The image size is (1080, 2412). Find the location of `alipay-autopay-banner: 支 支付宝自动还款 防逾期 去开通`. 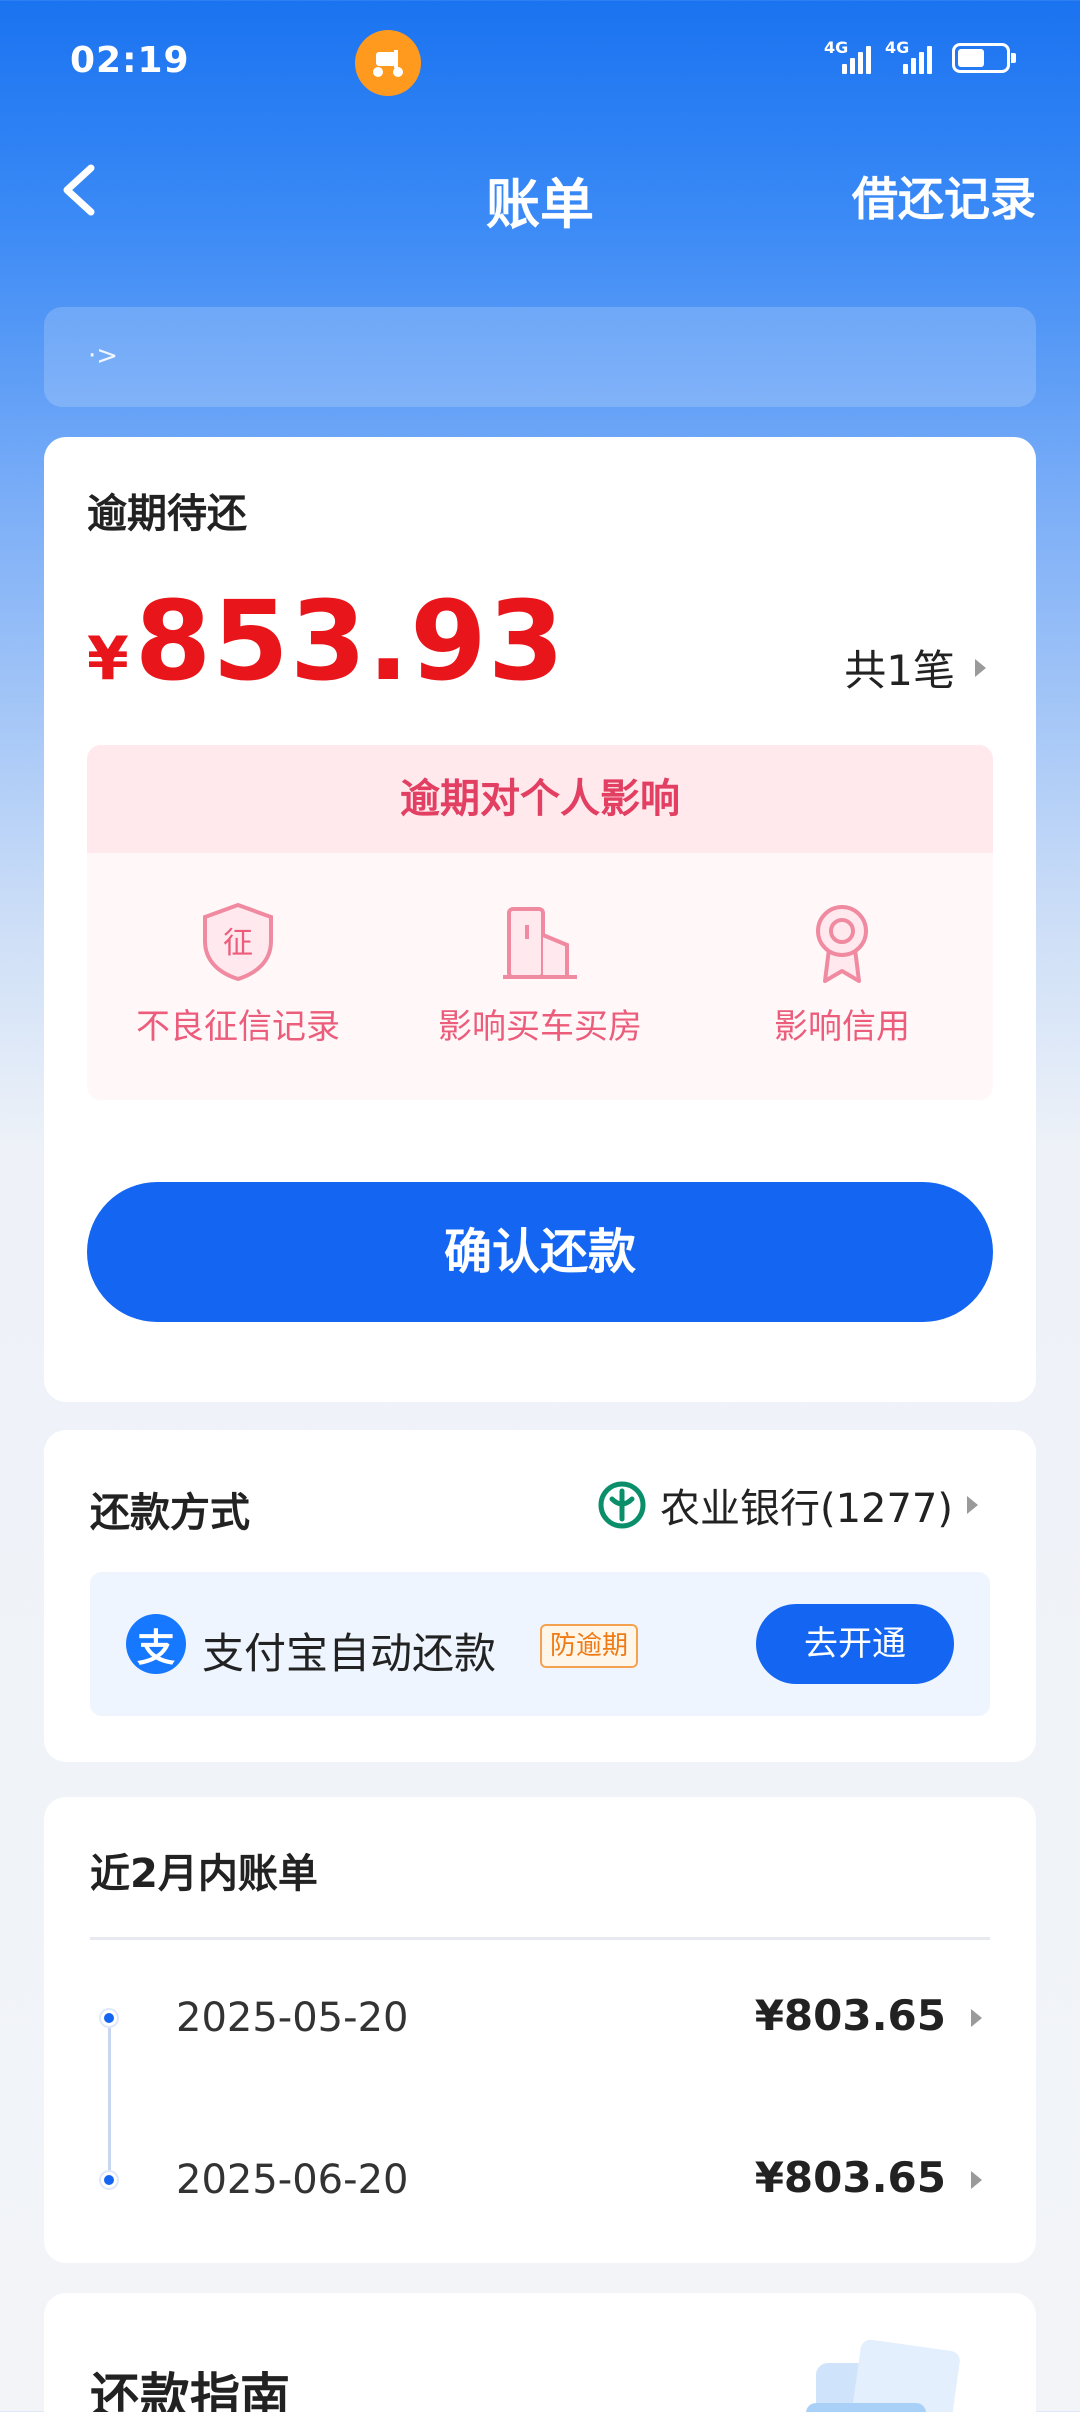

alipay-autopay-banner: 支 支付宝自动还款 防逾期 去开通 is located at coordinates (540, 1644).